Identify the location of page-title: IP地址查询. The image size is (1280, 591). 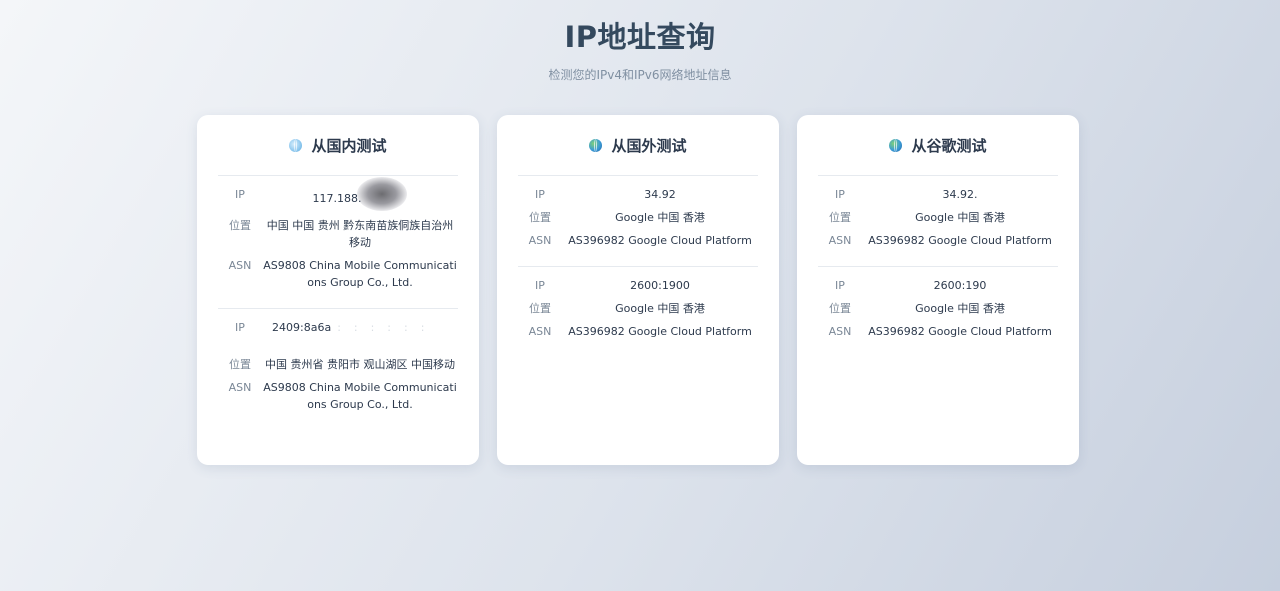
(640, 37).